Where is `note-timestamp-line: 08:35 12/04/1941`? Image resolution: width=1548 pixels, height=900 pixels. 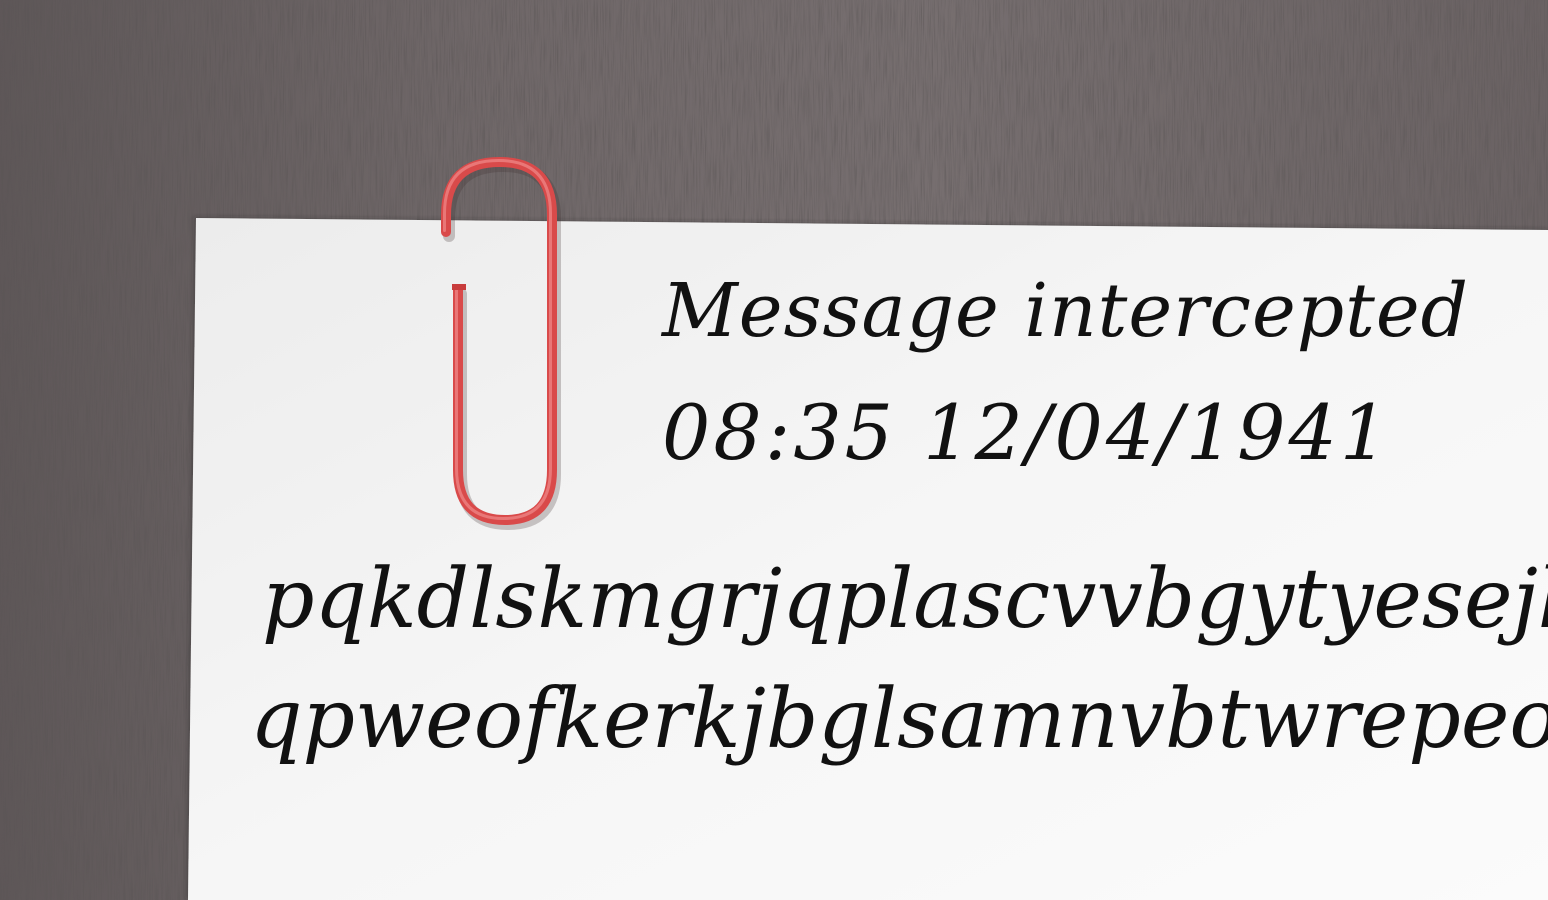 note-timestamp-line: 08:35 12/04/1941 is located at coordinates (1027, 432).